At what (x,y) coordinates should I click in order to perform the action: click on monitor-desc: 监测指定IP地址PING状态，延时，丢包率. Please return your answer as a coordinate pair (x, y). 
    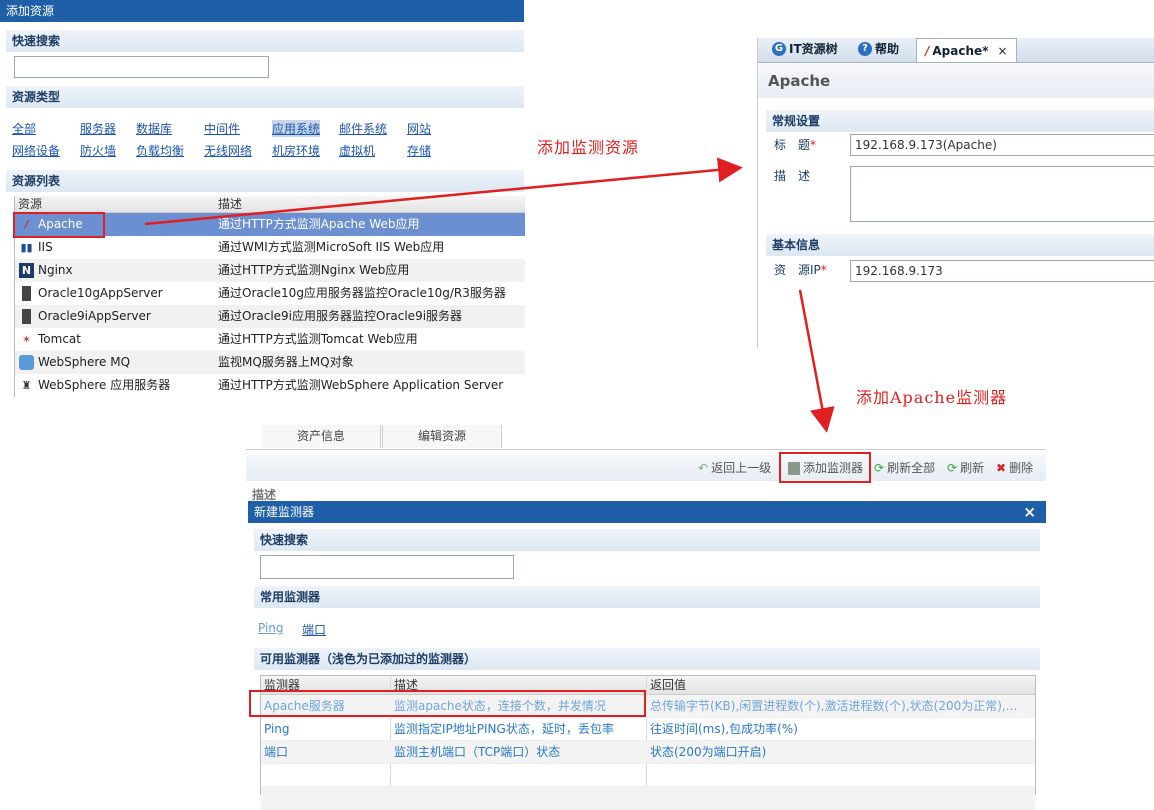
    Looking at the image, I should click on (504, 729).